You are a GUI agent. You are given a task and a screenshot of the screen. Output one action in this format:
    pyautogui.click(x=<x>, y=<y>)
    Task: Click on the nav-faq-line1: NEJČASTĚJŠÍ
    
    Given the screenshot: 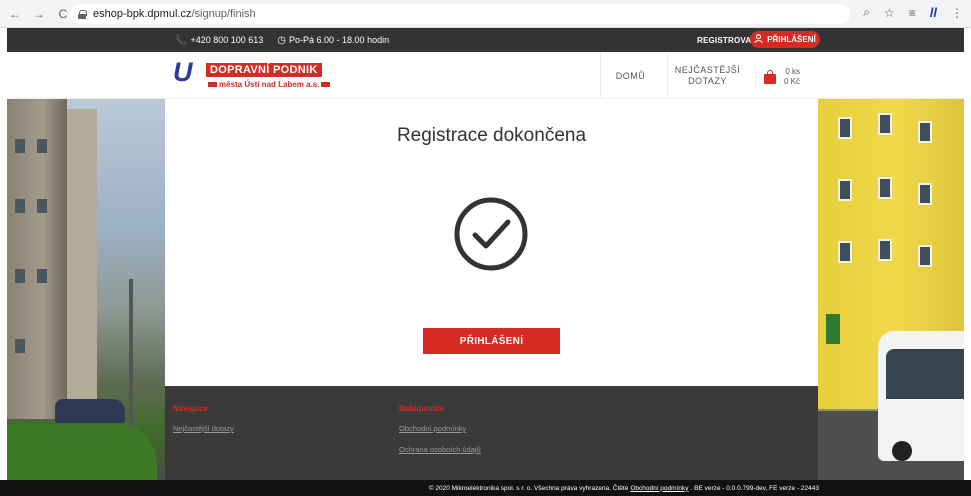 What is the action you would take?
    pyautogui.click(x=707, y=69)
    